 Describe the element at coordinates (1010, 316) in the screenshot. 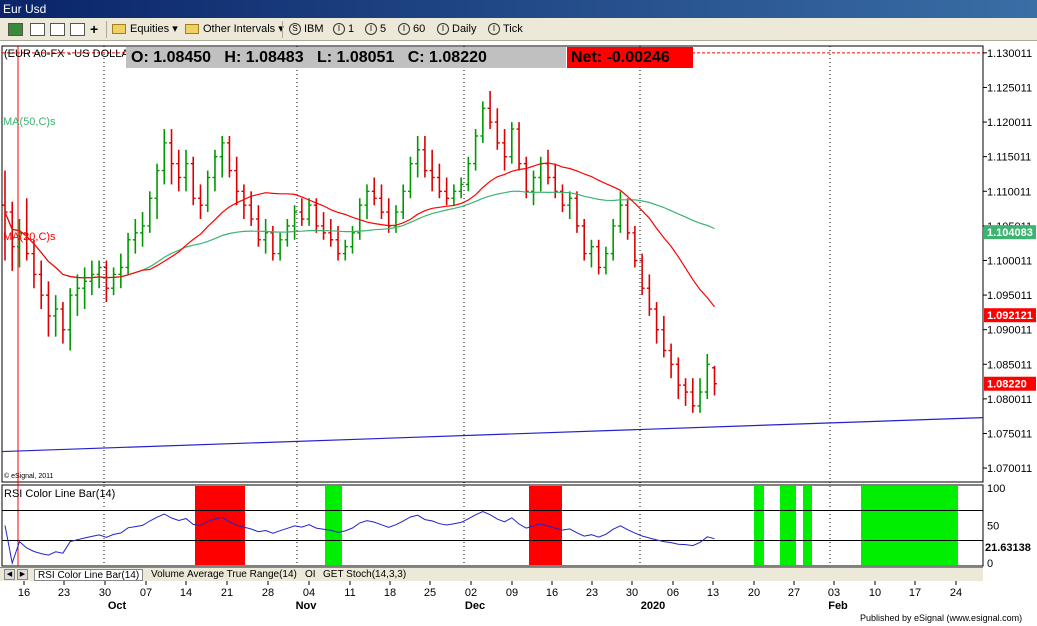

I see `ma20-price-tag: 1.092121` at that location.